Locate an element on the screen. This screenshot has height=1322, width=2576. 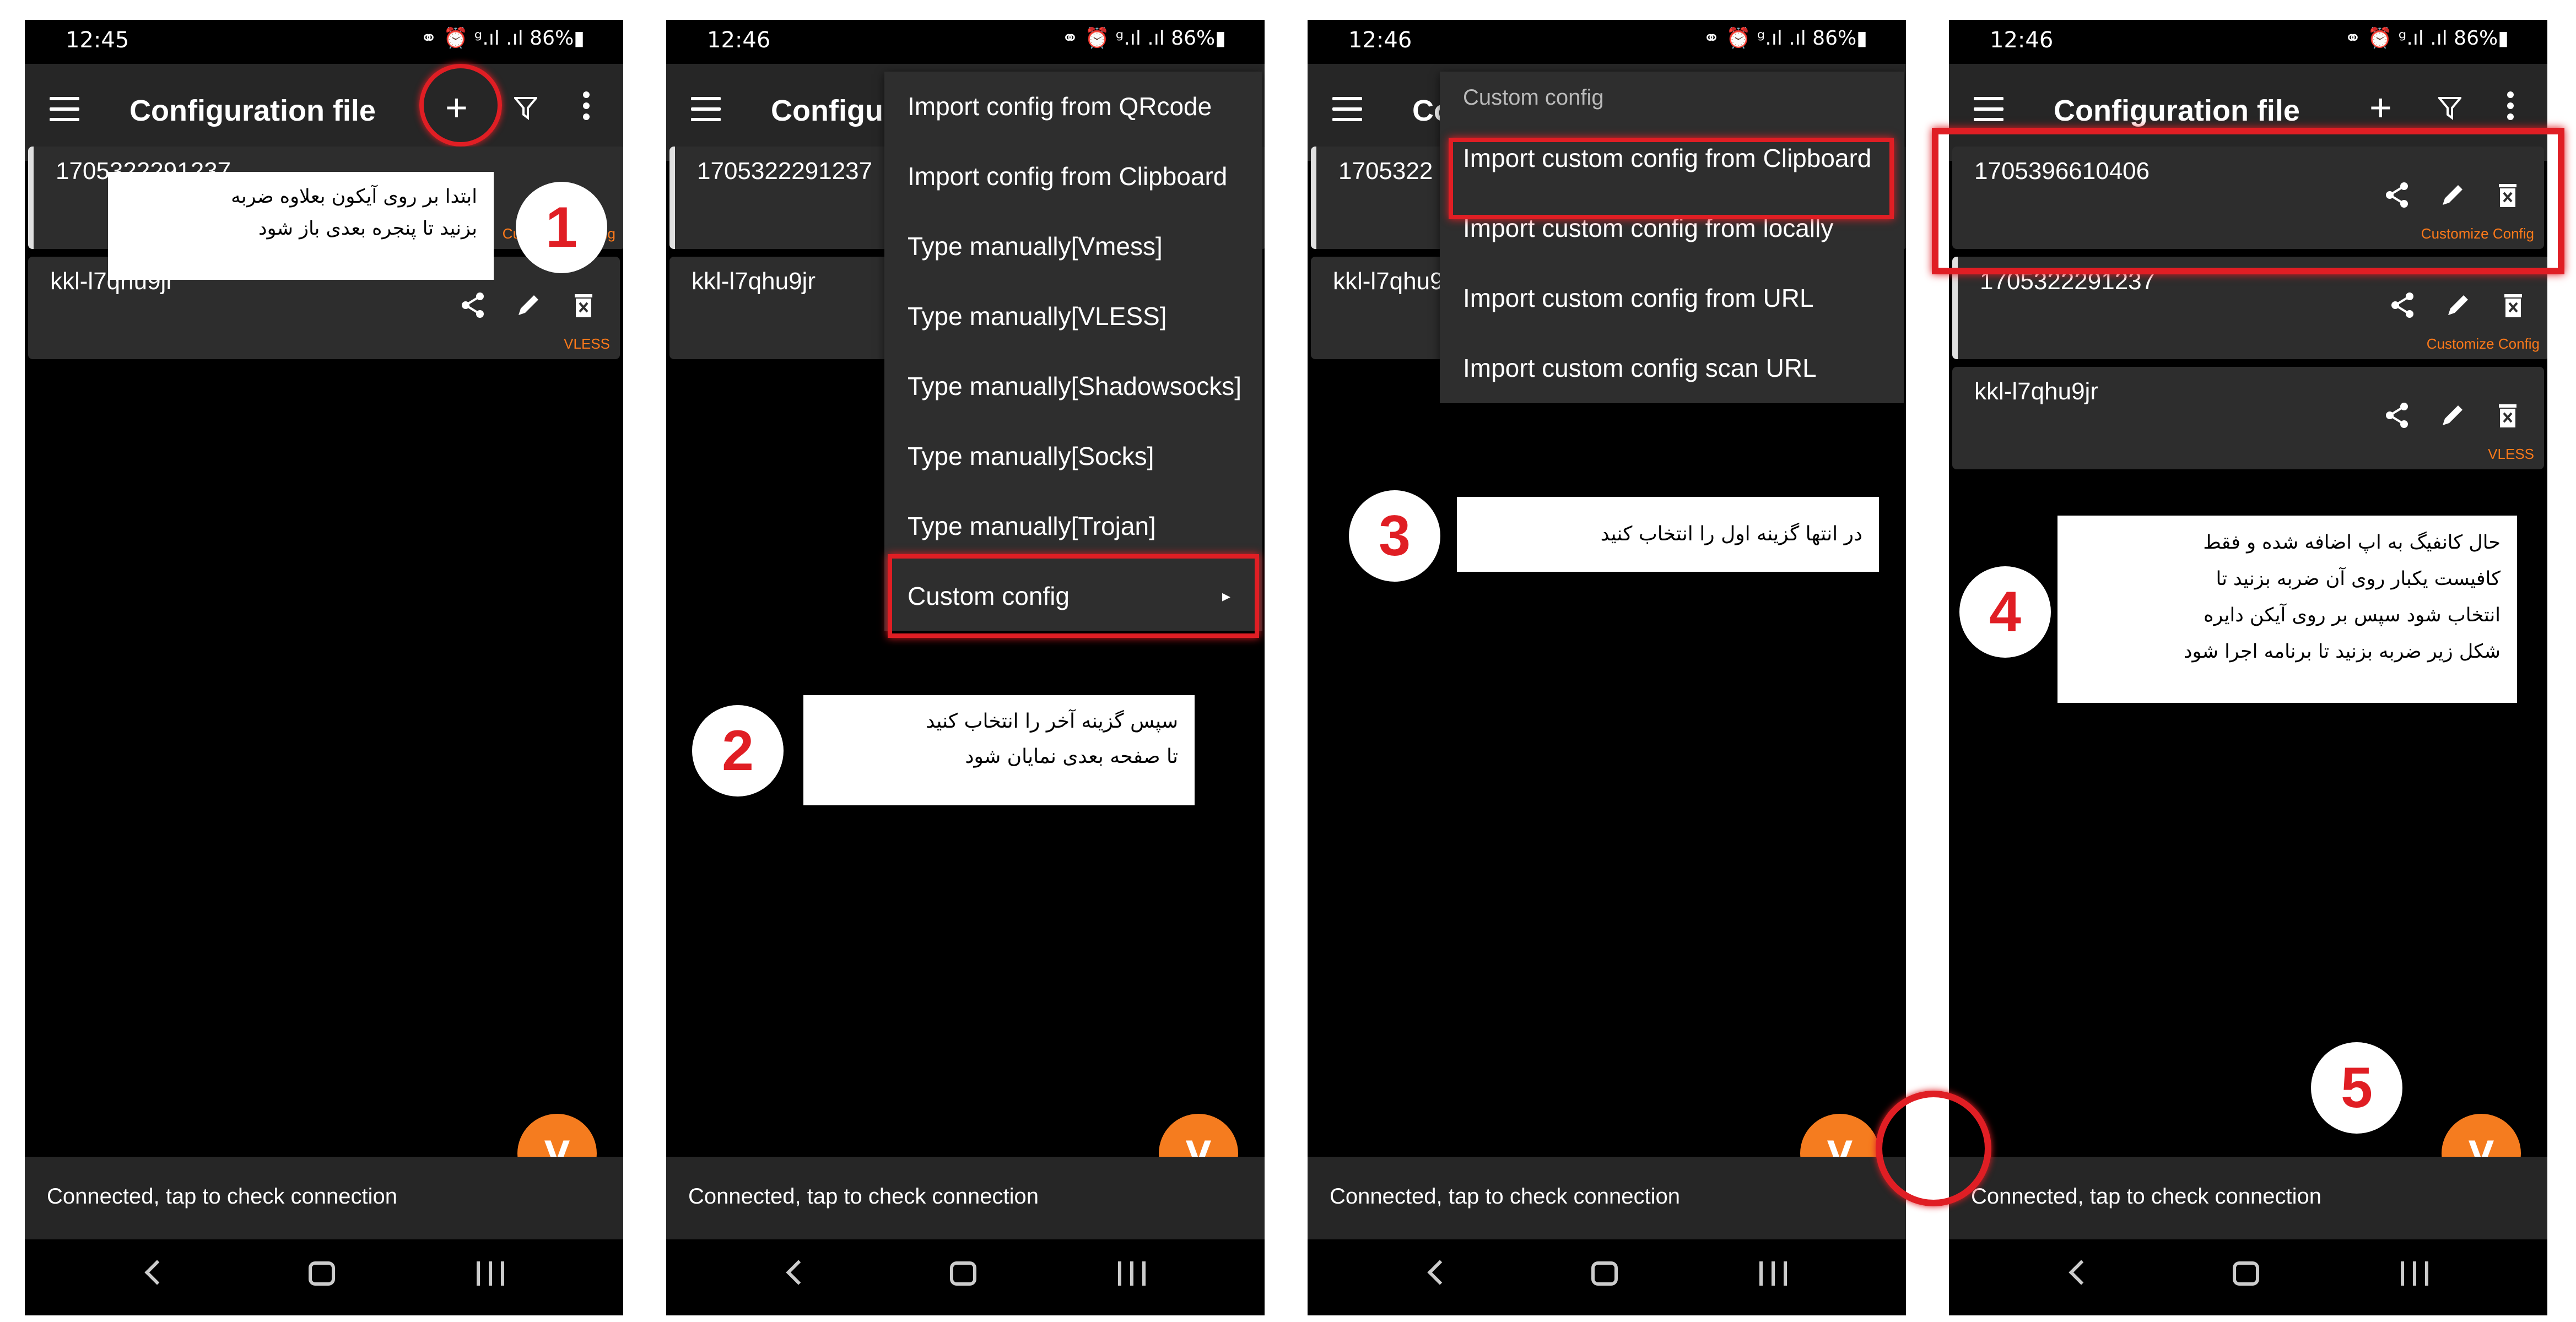
menu-item-custom-clipboard: Import custom config from Clipboard is located at coordinates (1672, 158).